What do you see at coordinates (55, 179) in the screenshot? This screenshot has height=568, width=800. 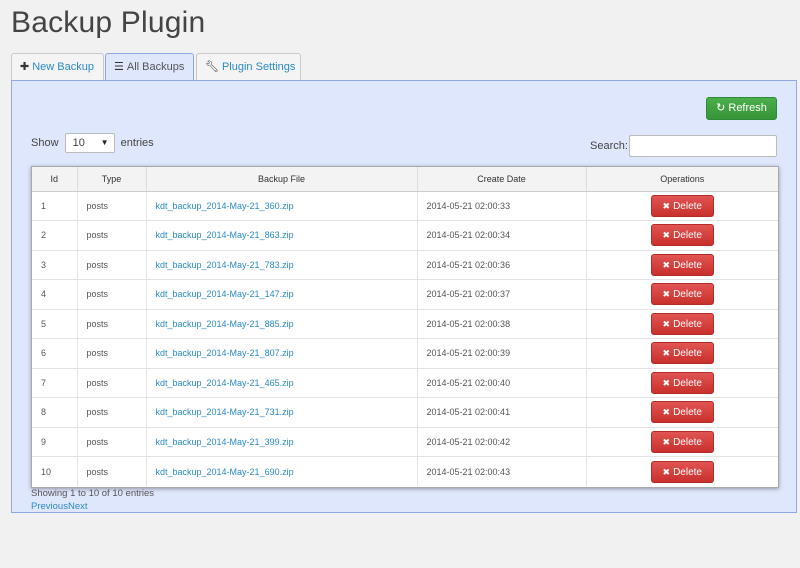 I see `column-header-id: Id` at bounding box center [55, 179].